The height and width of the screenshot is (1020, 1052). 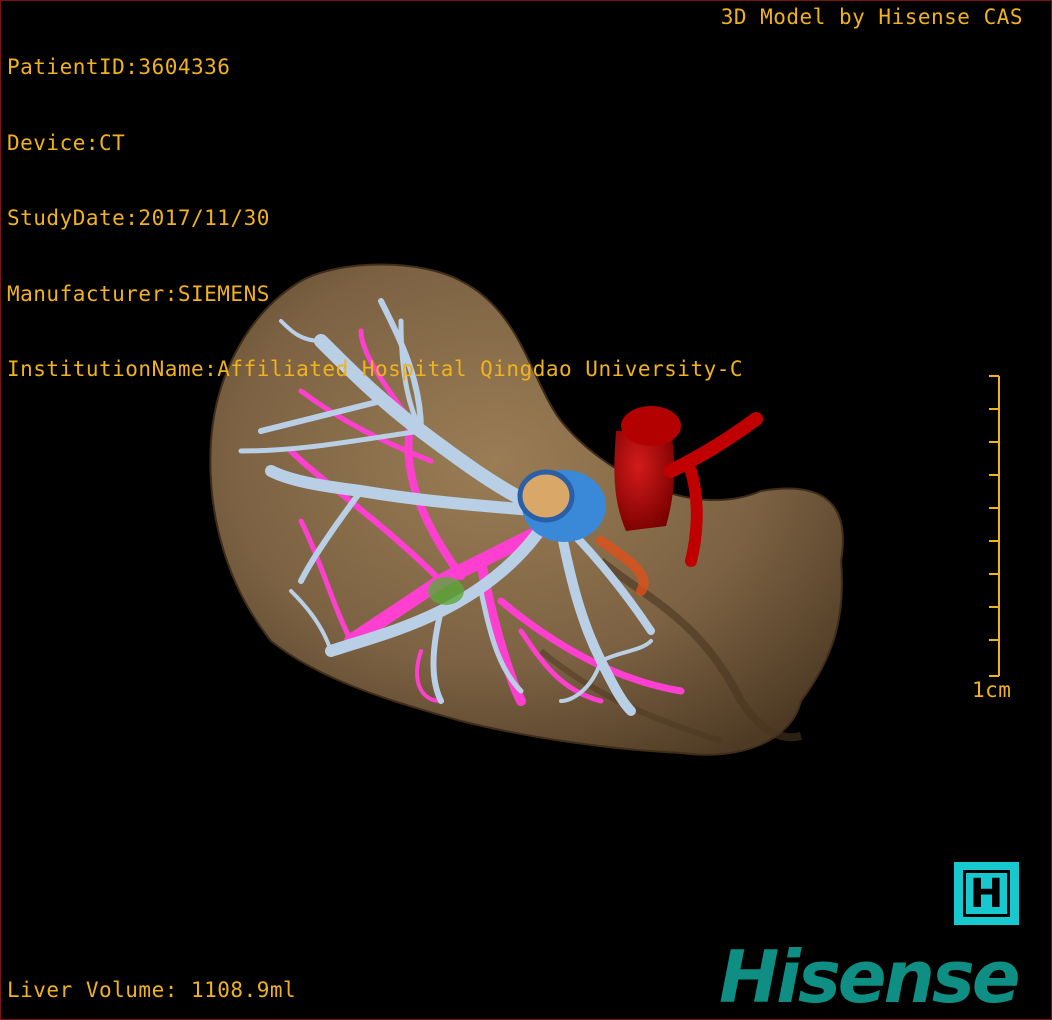 What do you see at coordinates (994, 526) in the screenshot?
I see `scale-bar` at bounding box center [994, 526].